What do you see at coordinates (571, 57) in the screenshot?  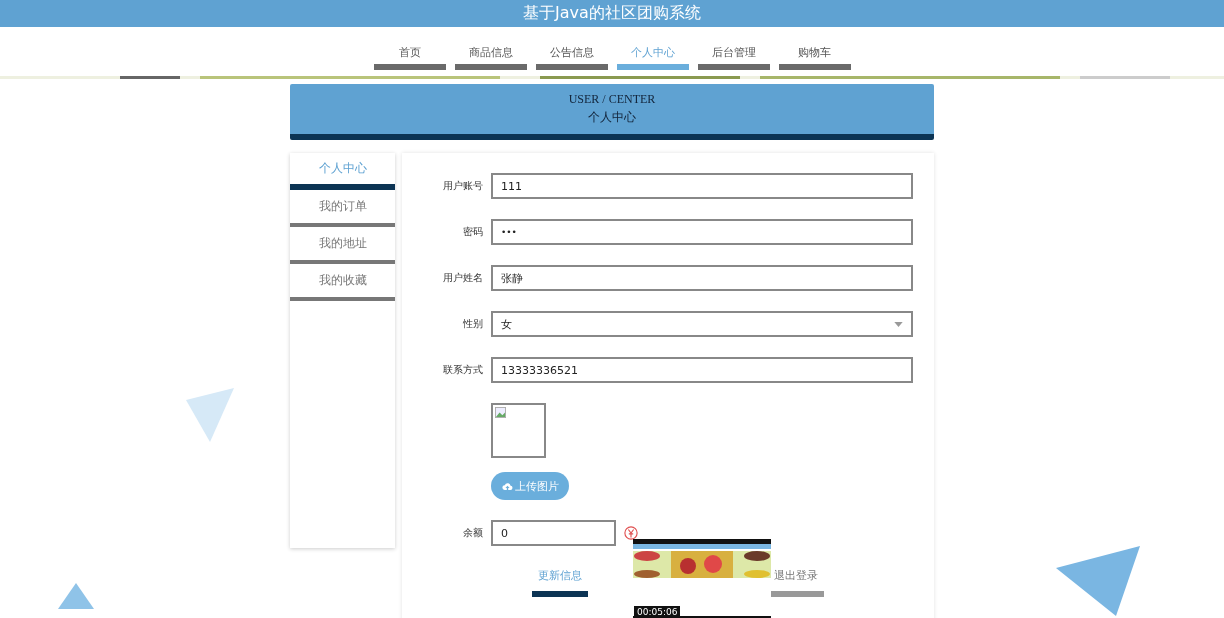 I see `nav-tab: 公告信息` at bounding box center [571, 57].